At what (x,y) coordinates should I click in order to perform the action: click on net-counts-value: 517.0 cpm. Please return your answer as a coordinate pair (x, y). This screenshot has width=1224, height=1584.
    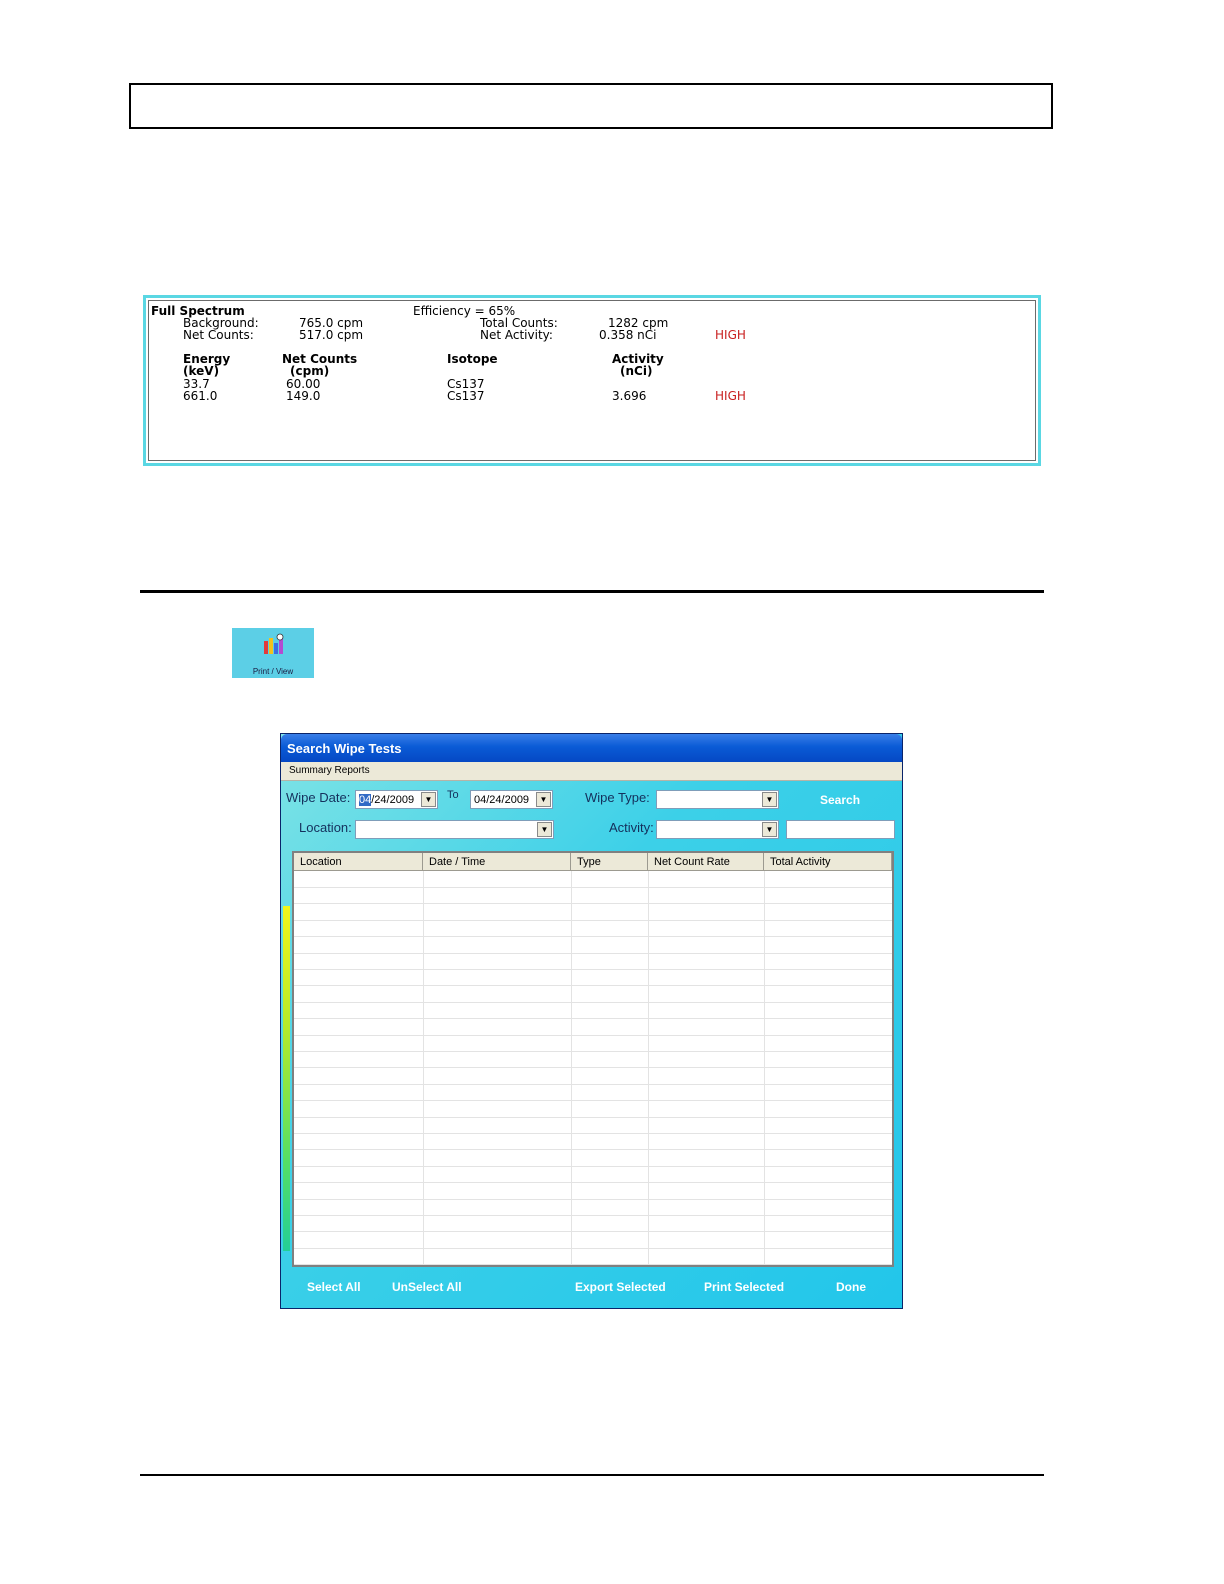
    Looking at the image, I should click on (331, 335).